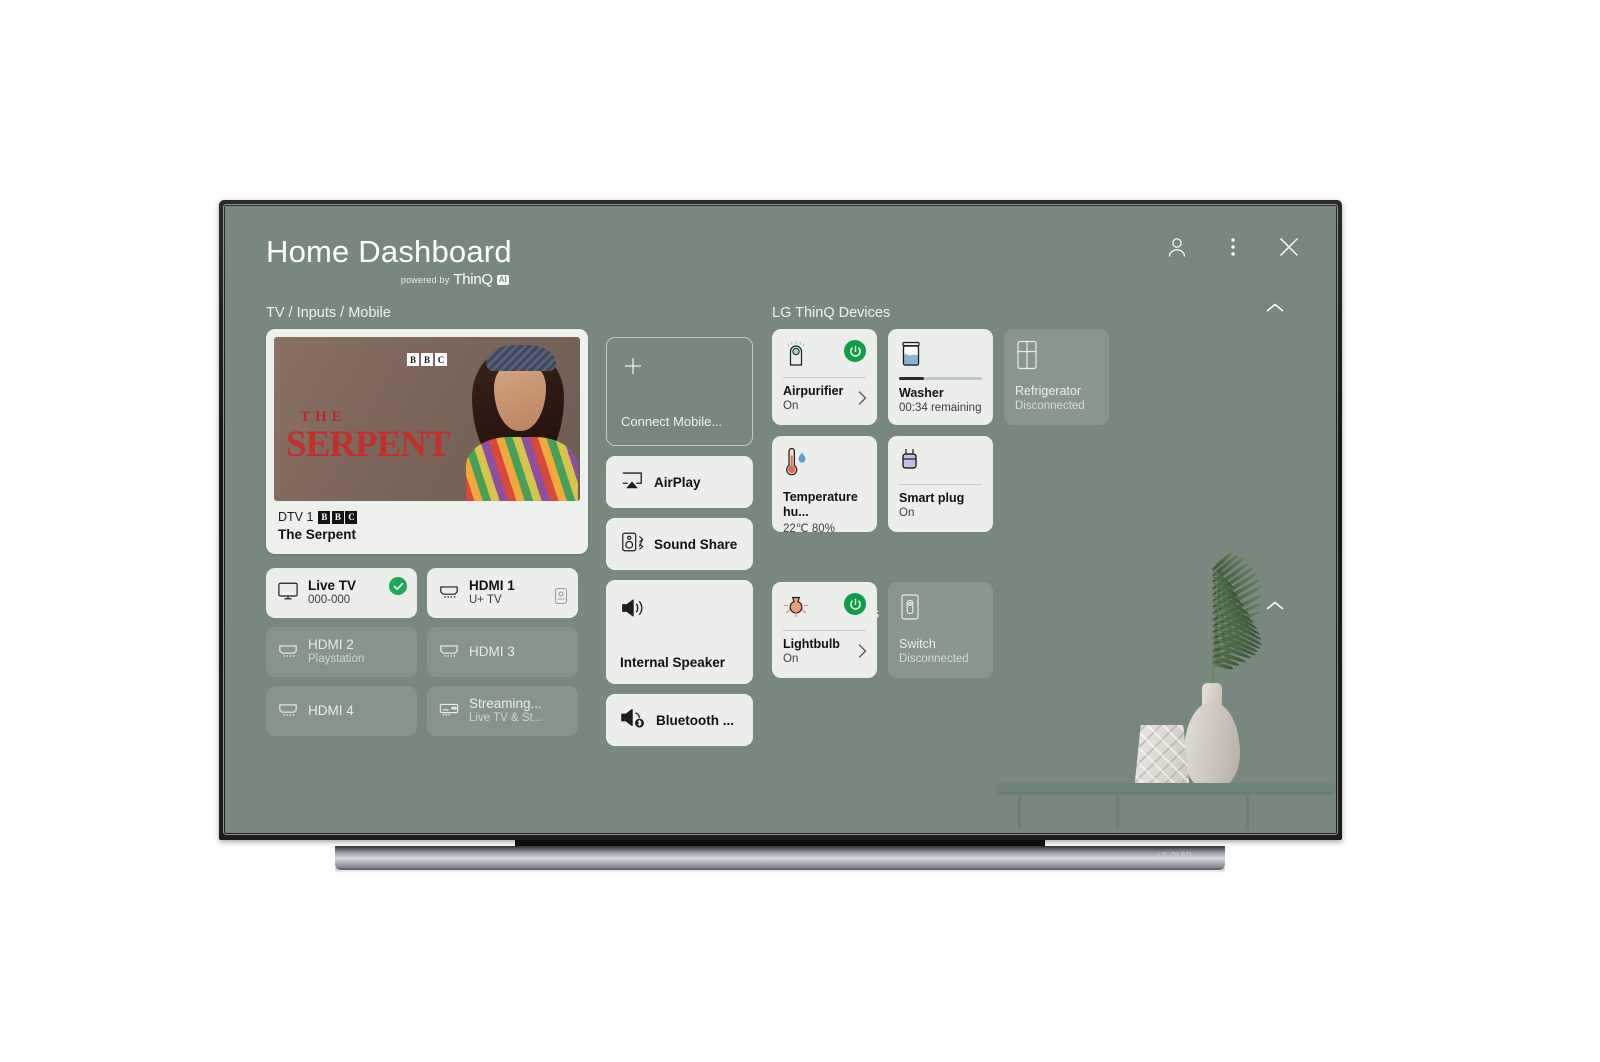 The height and width of the screenshot is (1062, 1600). I want to click on mobile-tile-label: Sound Share, so click(696, 544).